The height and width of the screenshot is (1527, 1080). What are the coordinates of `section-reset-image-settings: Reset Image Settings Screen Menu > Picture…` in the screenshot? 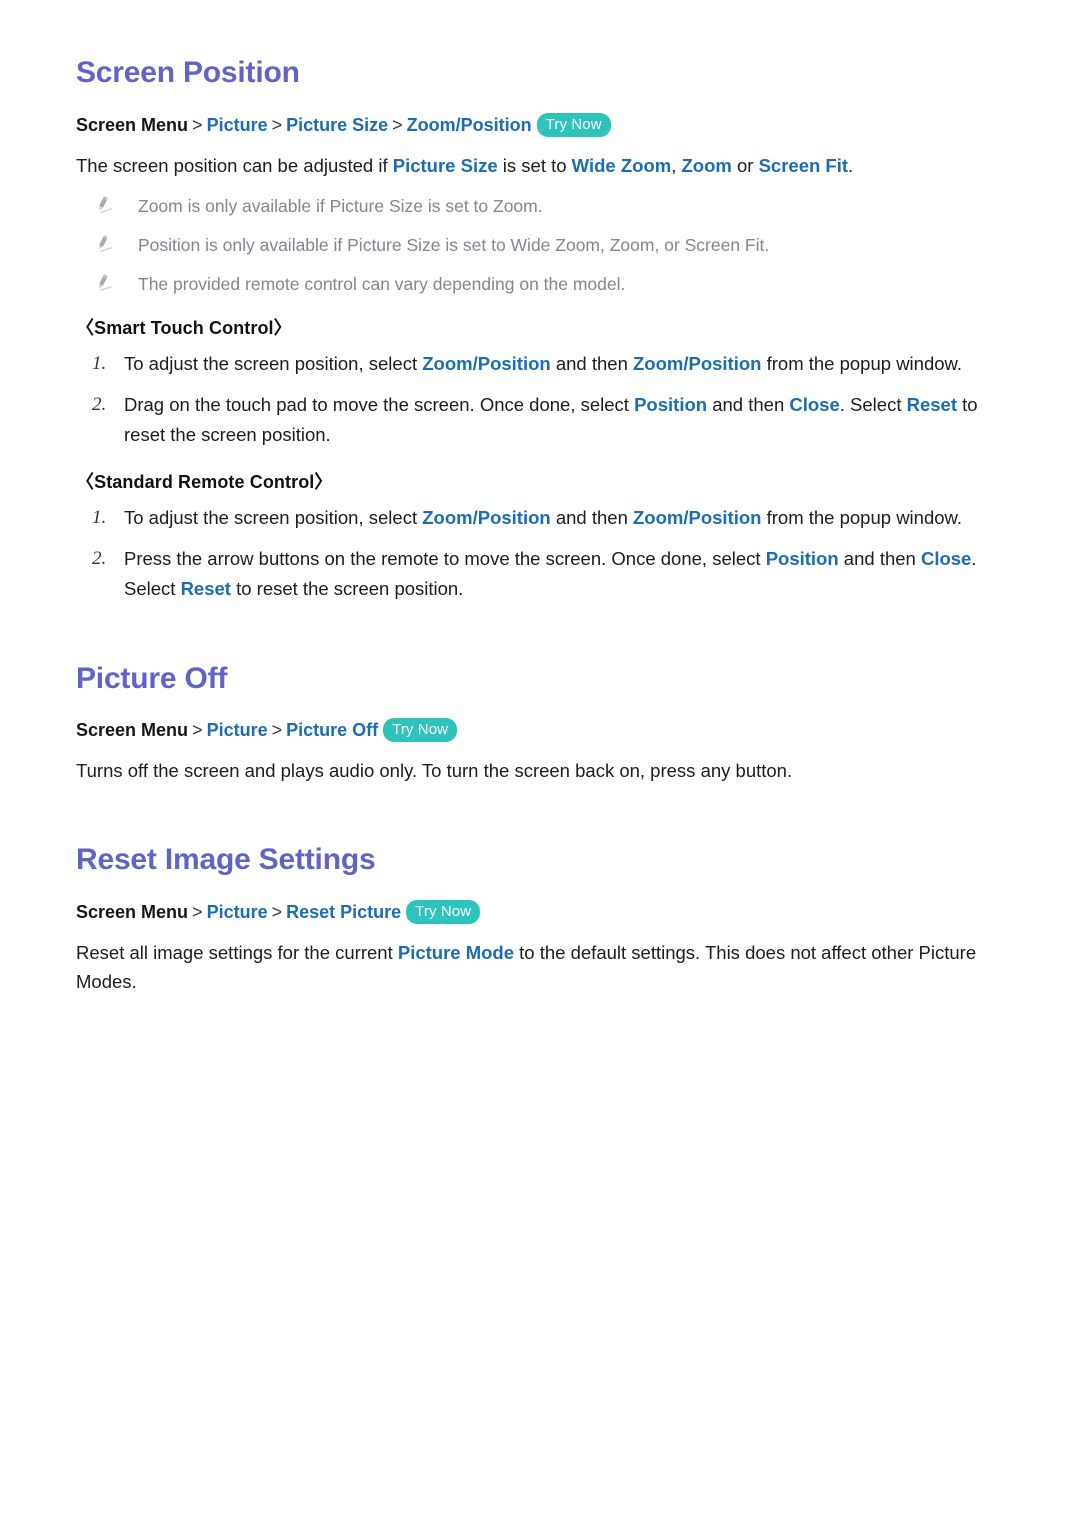 It's located at (548, 919).